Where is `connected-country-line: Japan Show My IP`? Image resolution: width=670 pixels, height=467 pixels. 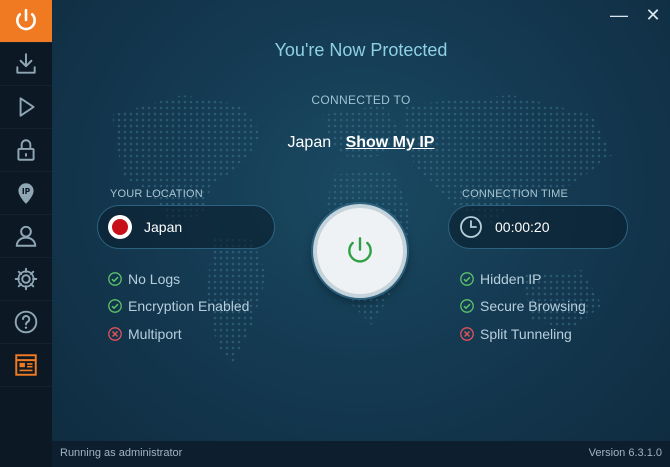
connected-country-line: Japan Show My IP is located at coordinates (361, 143).